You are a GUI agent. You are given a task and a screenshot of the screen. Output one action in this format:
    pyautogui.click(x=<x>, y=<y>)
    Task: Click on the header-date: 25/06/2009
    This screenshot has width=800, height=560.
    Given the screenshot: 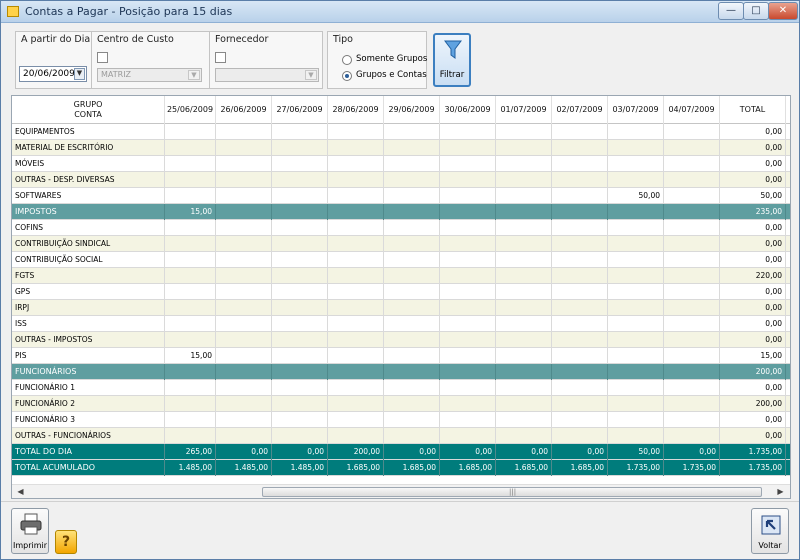 What is the action you would take?
    pyautogui.click(x=190, y=110)
    